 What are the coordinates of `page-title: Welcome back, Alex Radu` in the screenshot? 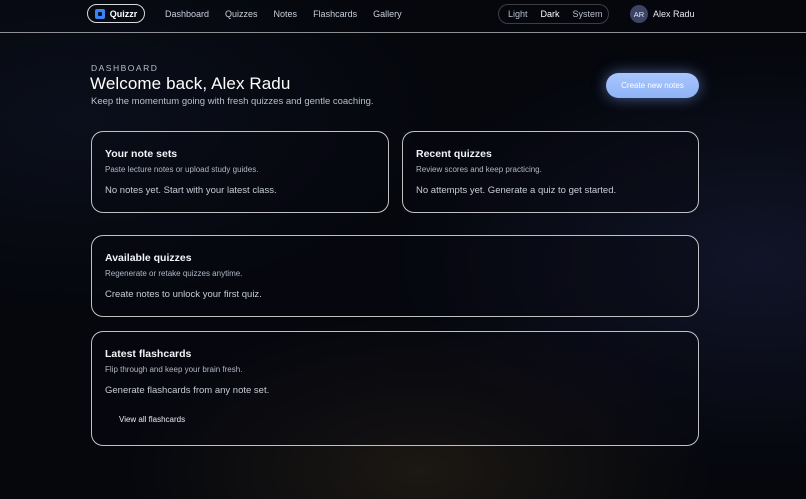 It's located at (190, 83).